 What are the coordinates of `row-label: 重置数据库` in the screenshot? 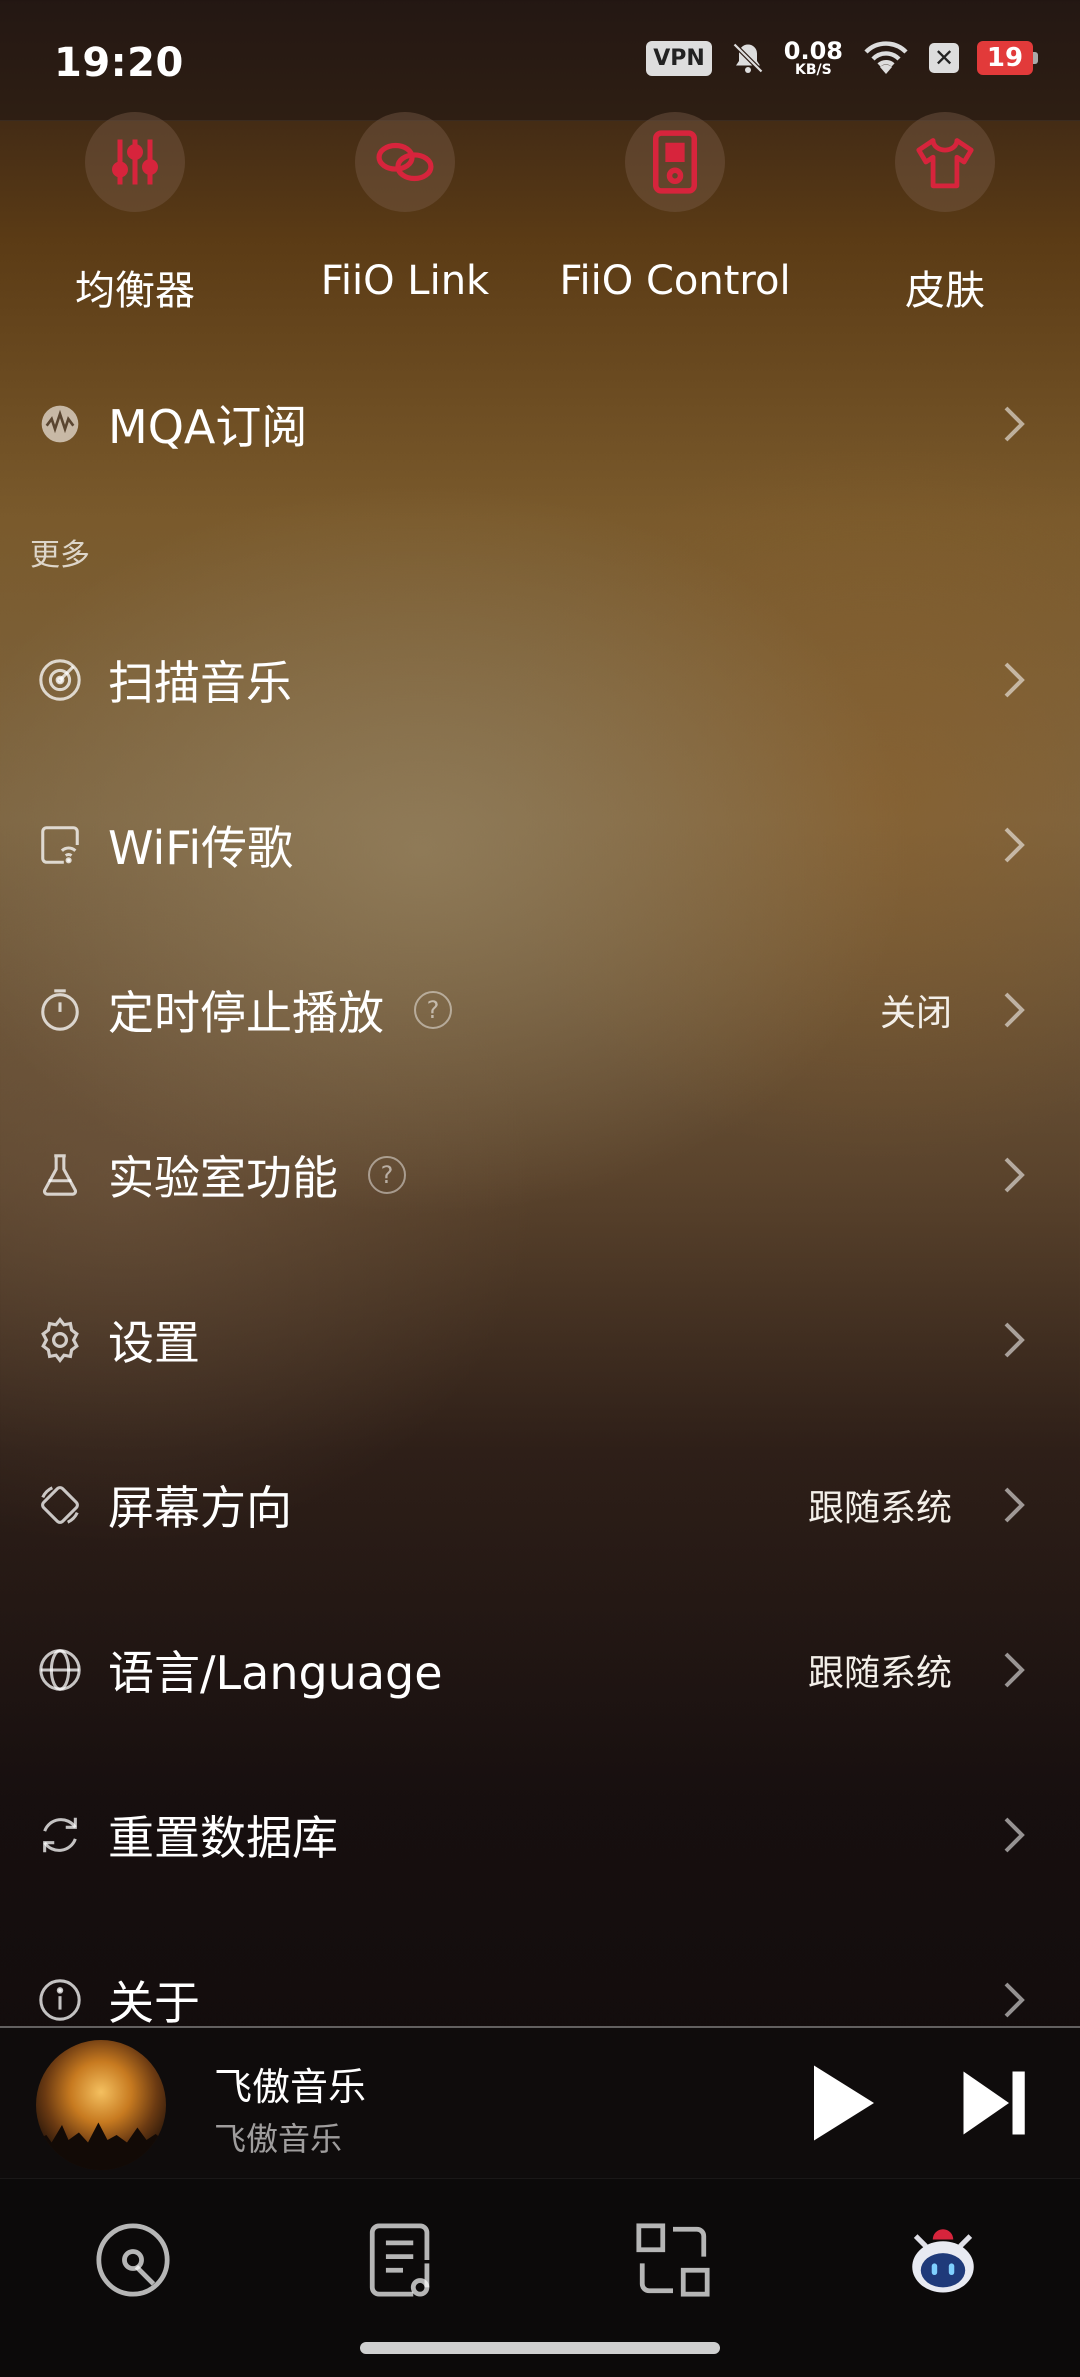 It's located at (223, 1838).